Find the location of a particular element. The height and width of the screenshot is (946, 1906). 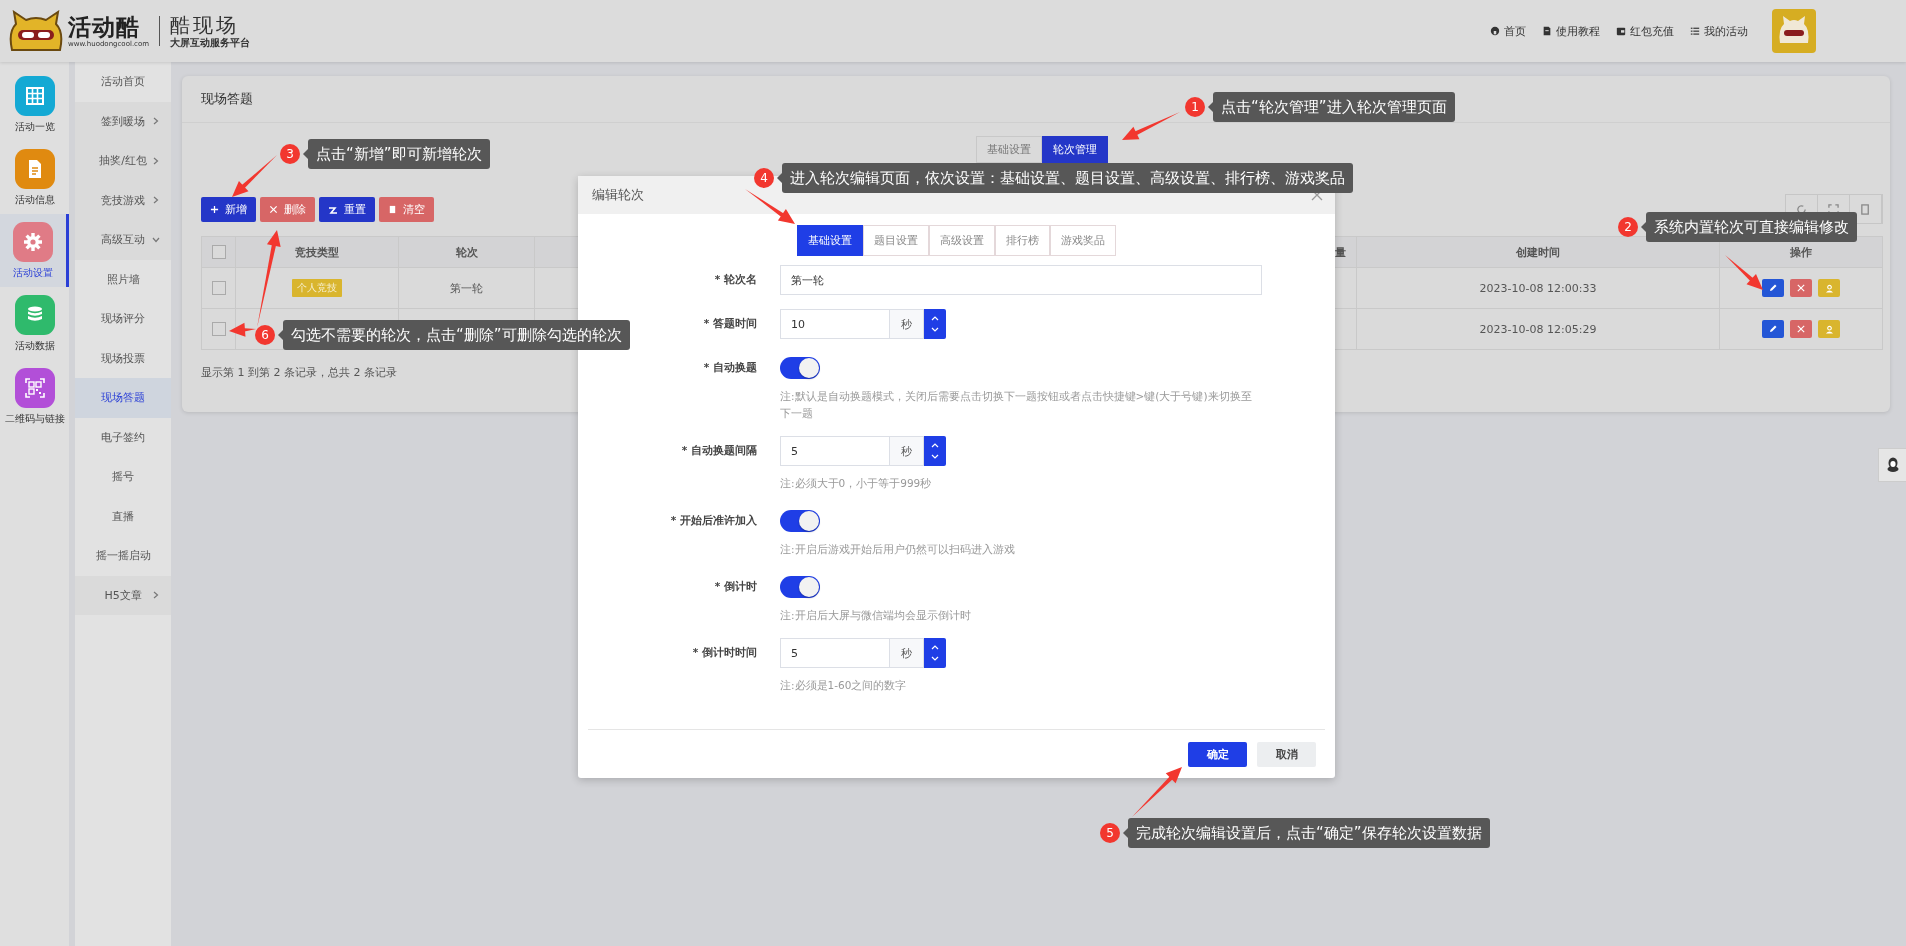

submenu-item: 高级互动 is located at coordinates (123, 240).